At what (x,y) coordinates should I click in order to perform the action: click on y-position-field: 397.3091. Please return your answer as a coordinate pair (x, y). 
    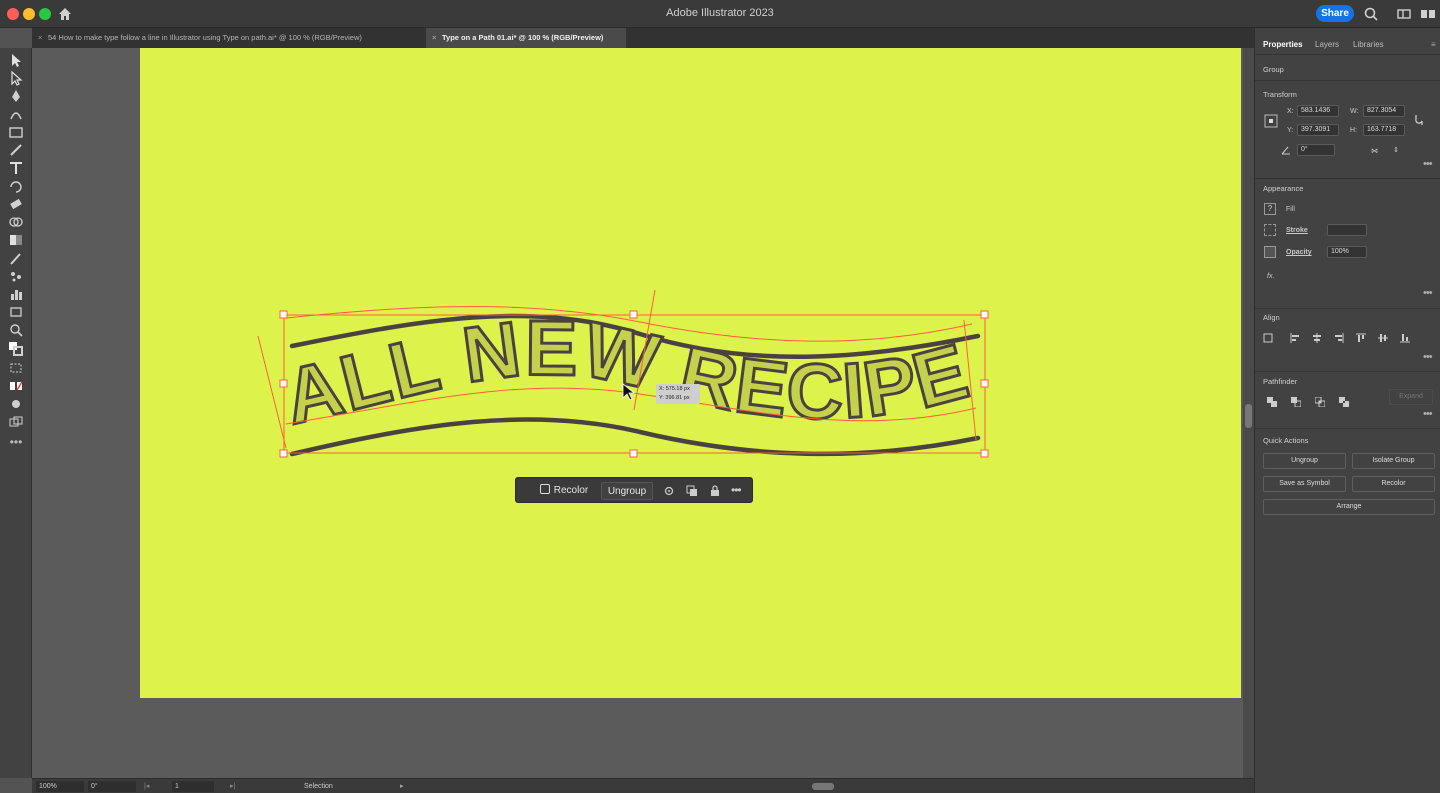
    Looking at the image, I should click on (1318, 130).